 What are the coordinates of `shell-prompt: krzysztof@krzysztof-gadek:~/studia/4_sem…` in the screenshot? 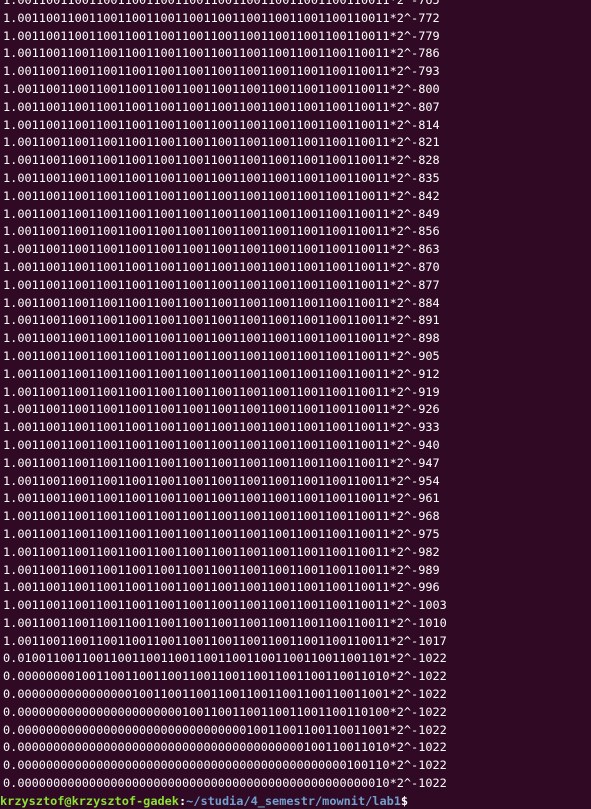 It's located at (295, 801).